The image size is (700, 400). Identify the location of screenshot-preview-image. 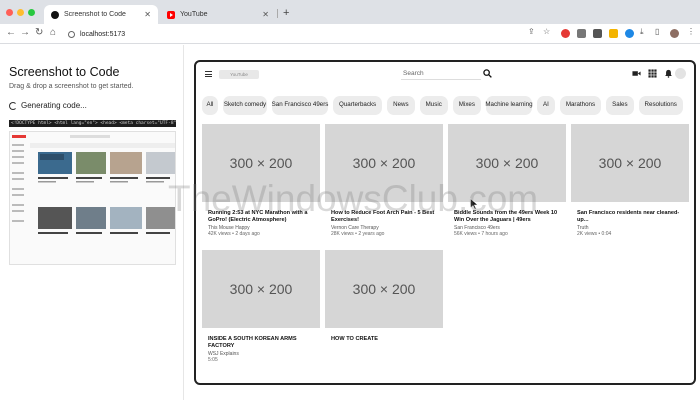
(92, 198).